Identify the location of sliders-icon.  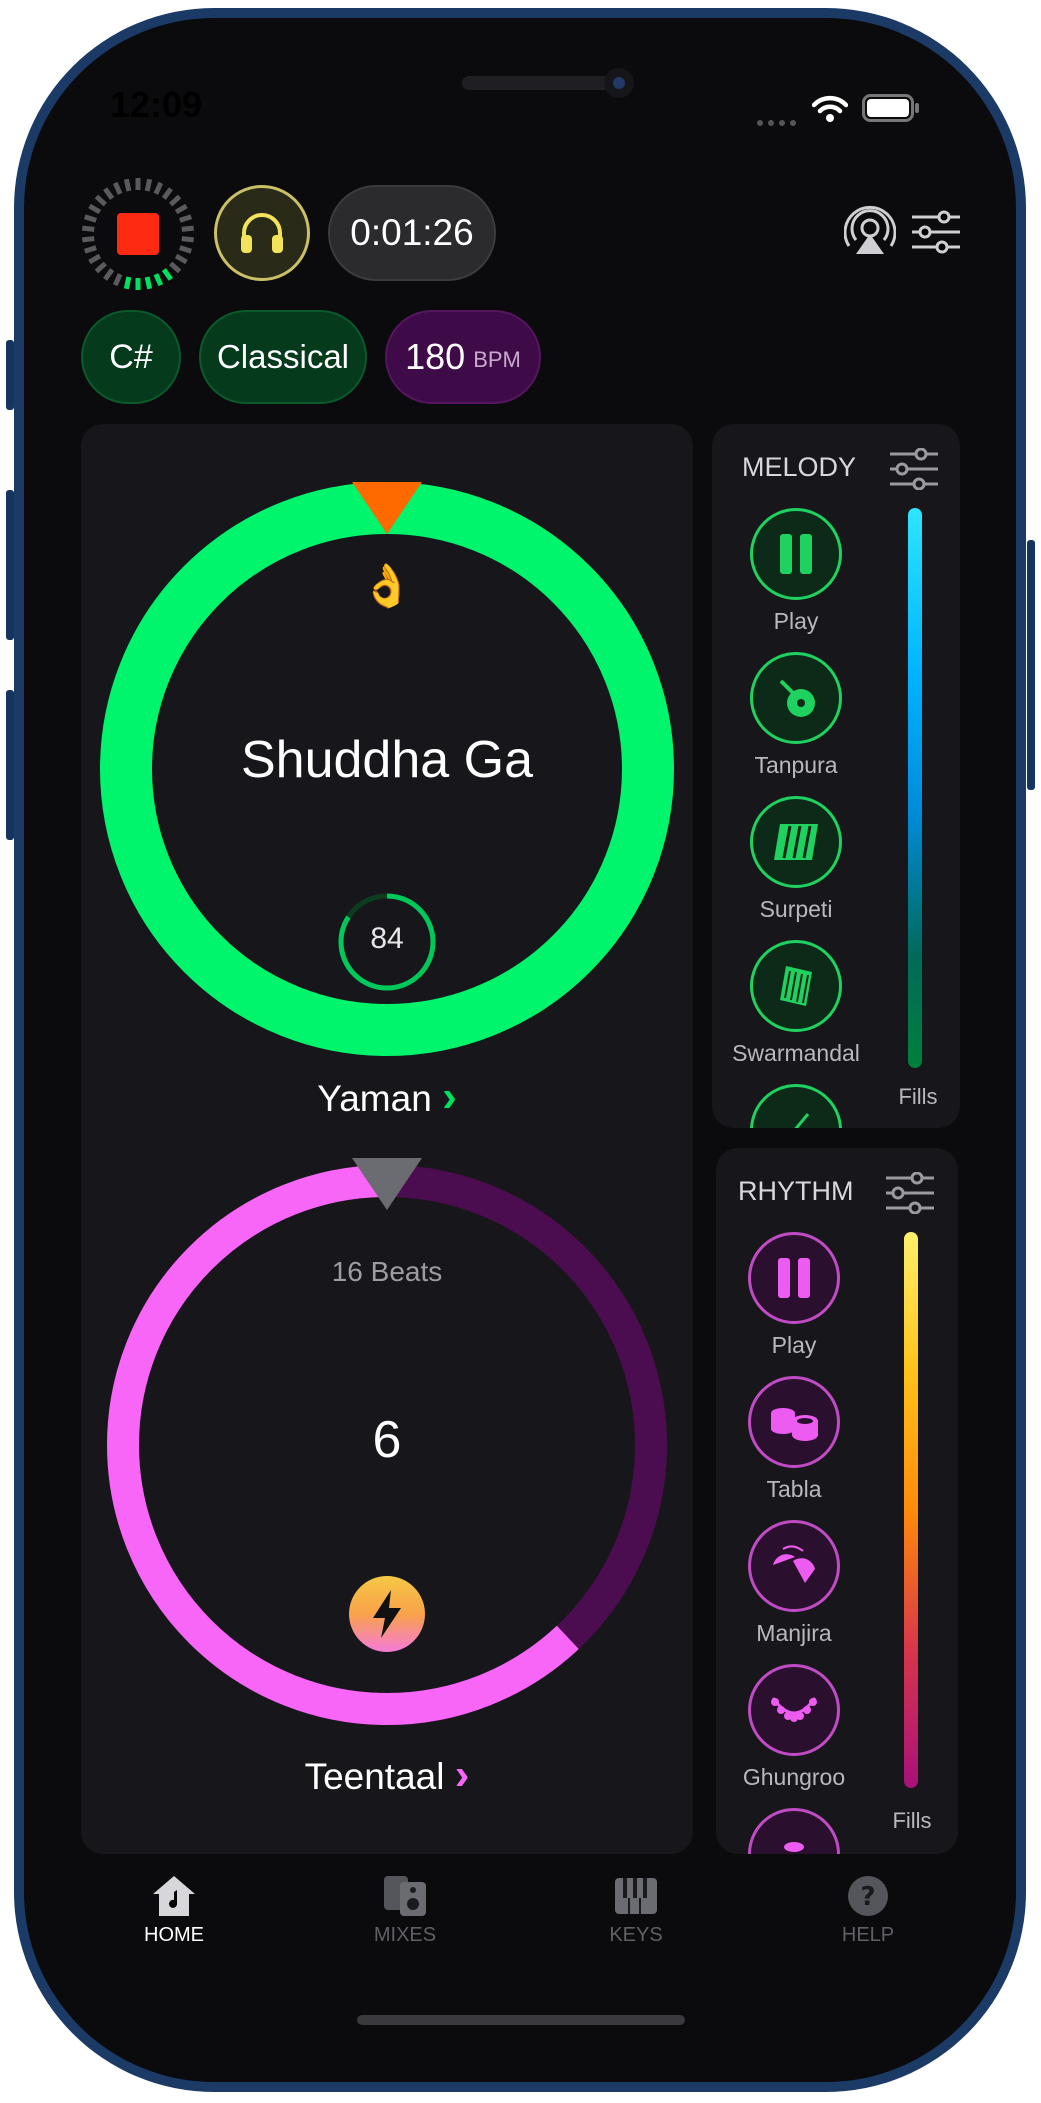
(936, 232).